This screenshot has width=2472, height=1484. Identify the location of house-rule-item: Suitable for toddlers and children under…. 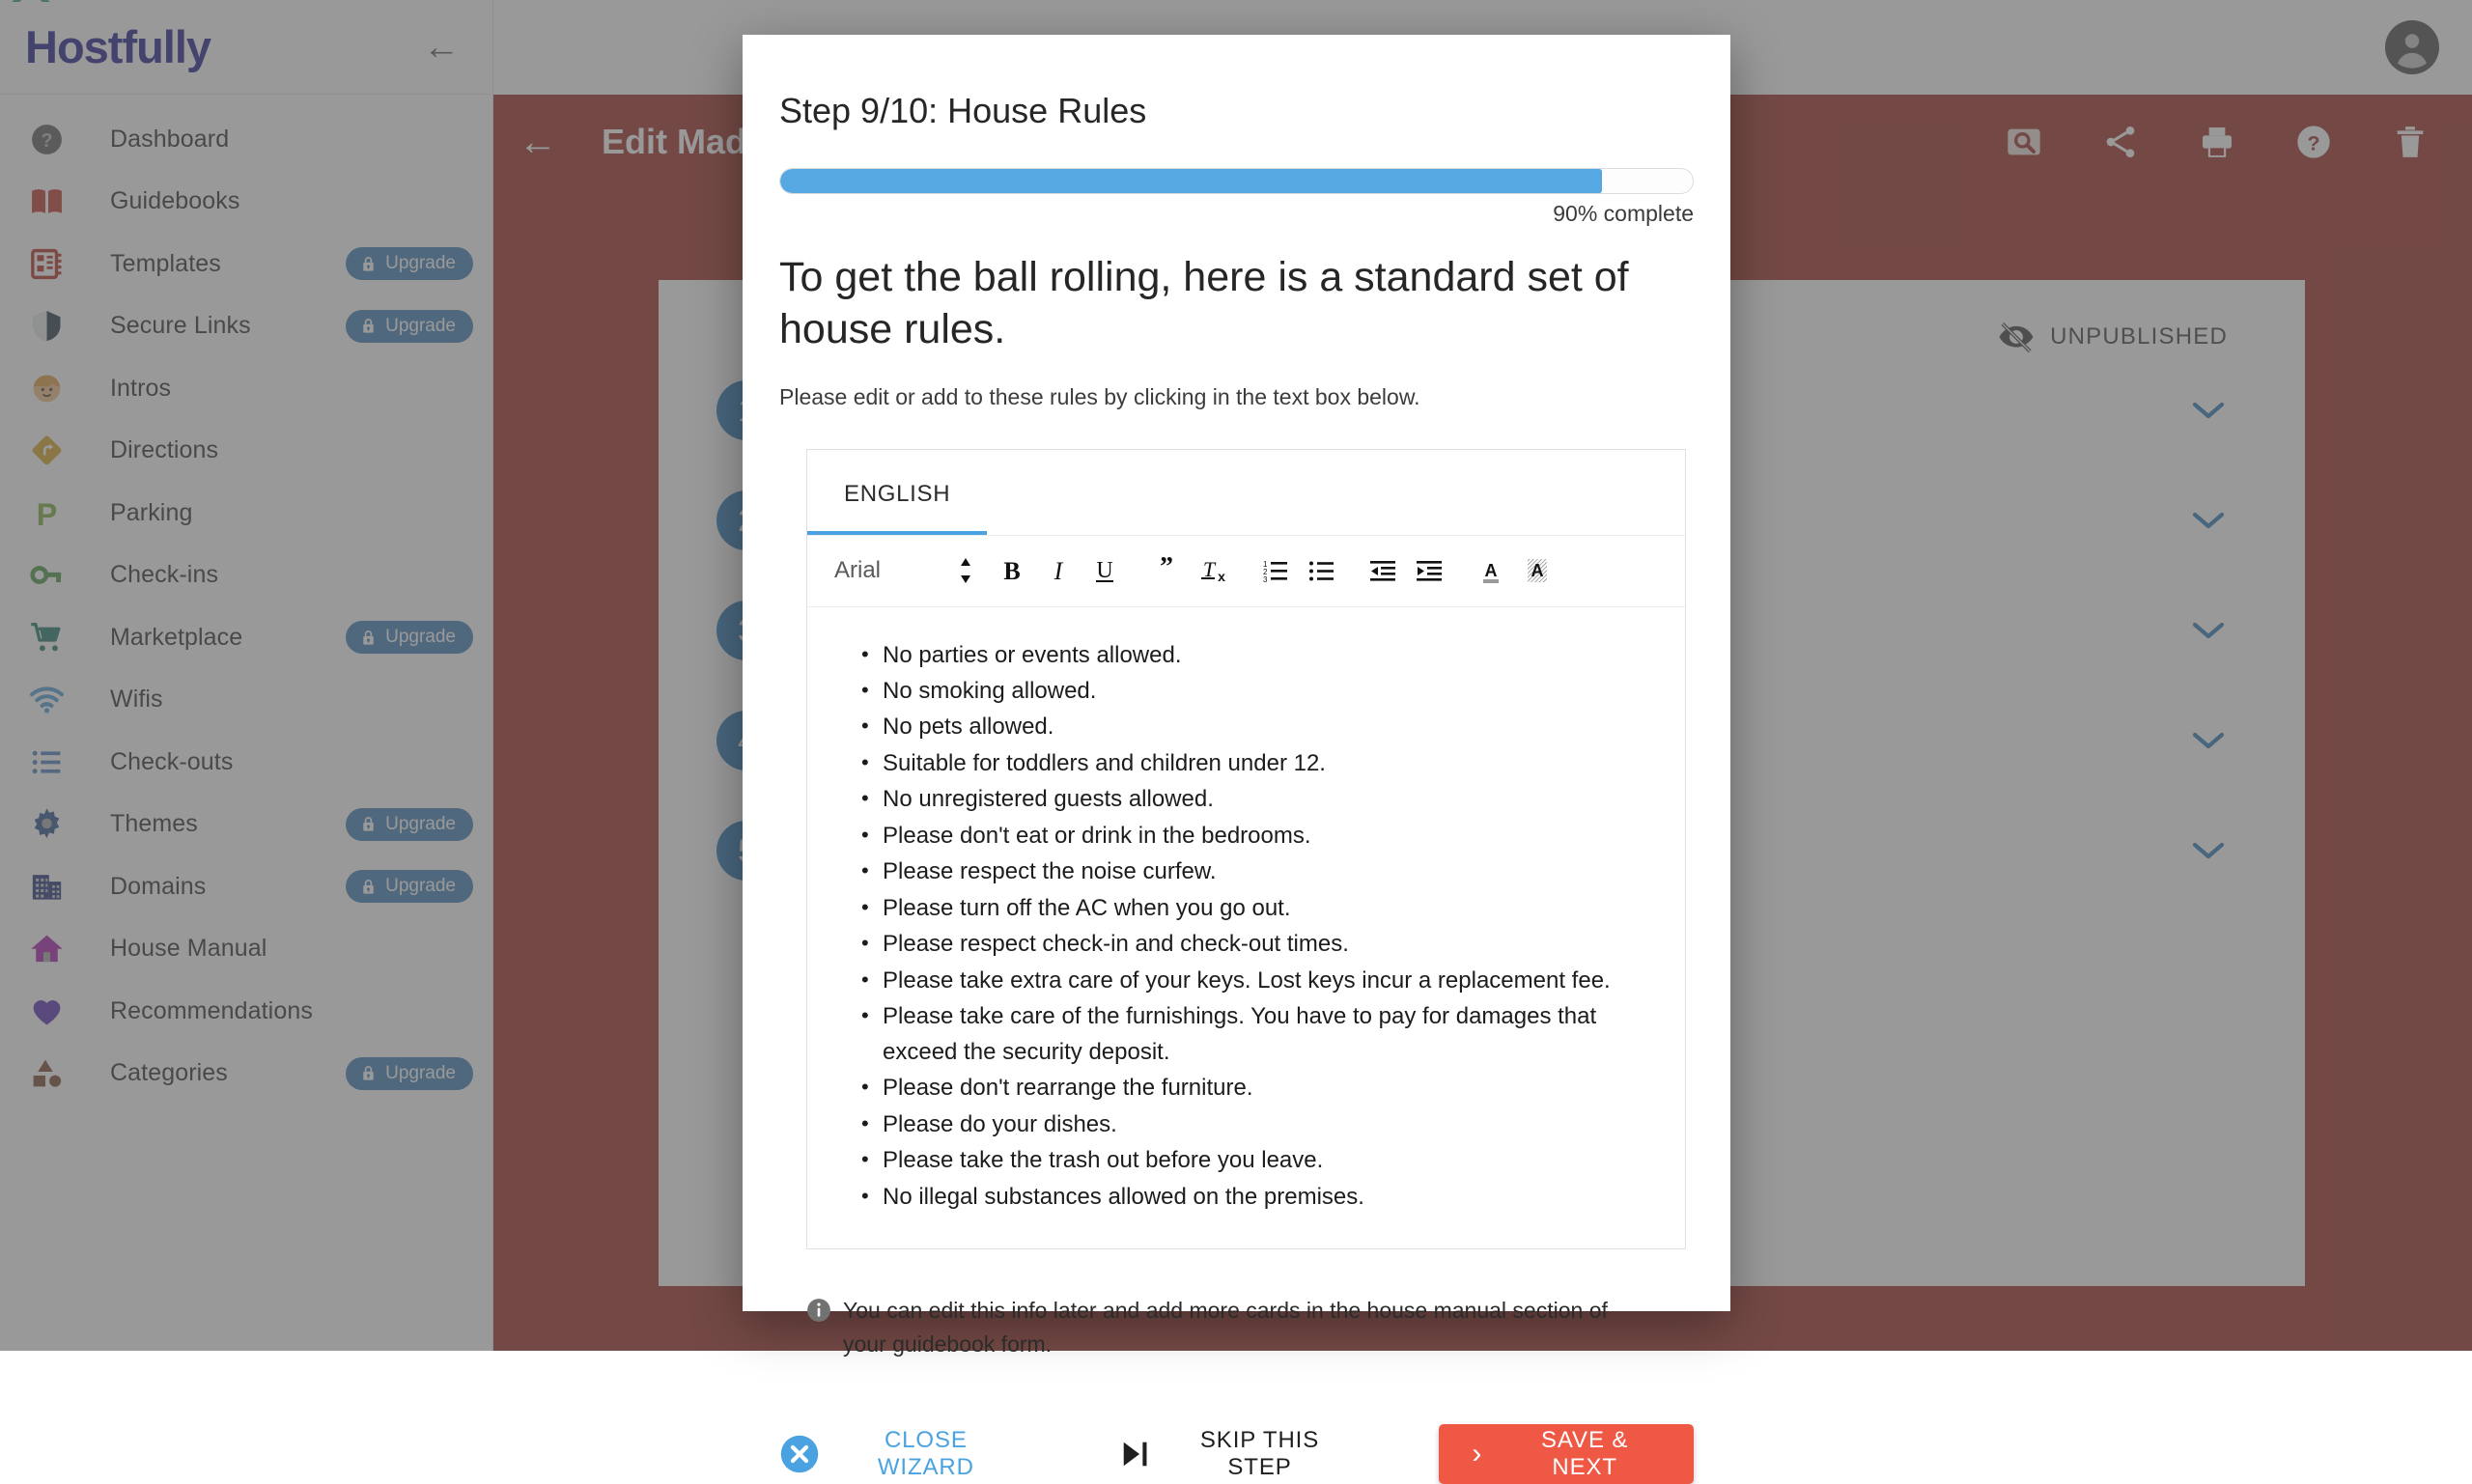
(1267, 764).